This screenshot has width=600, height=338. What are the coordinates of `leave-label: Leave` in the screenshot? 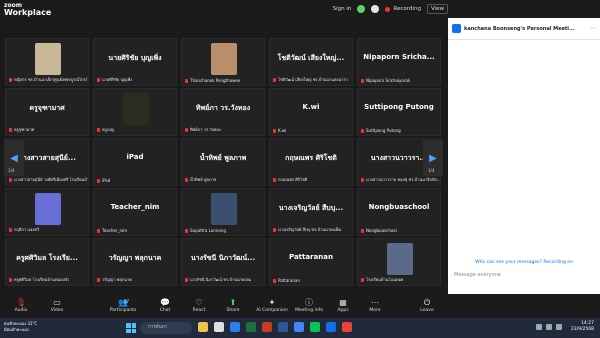 It's located at (427, 310).